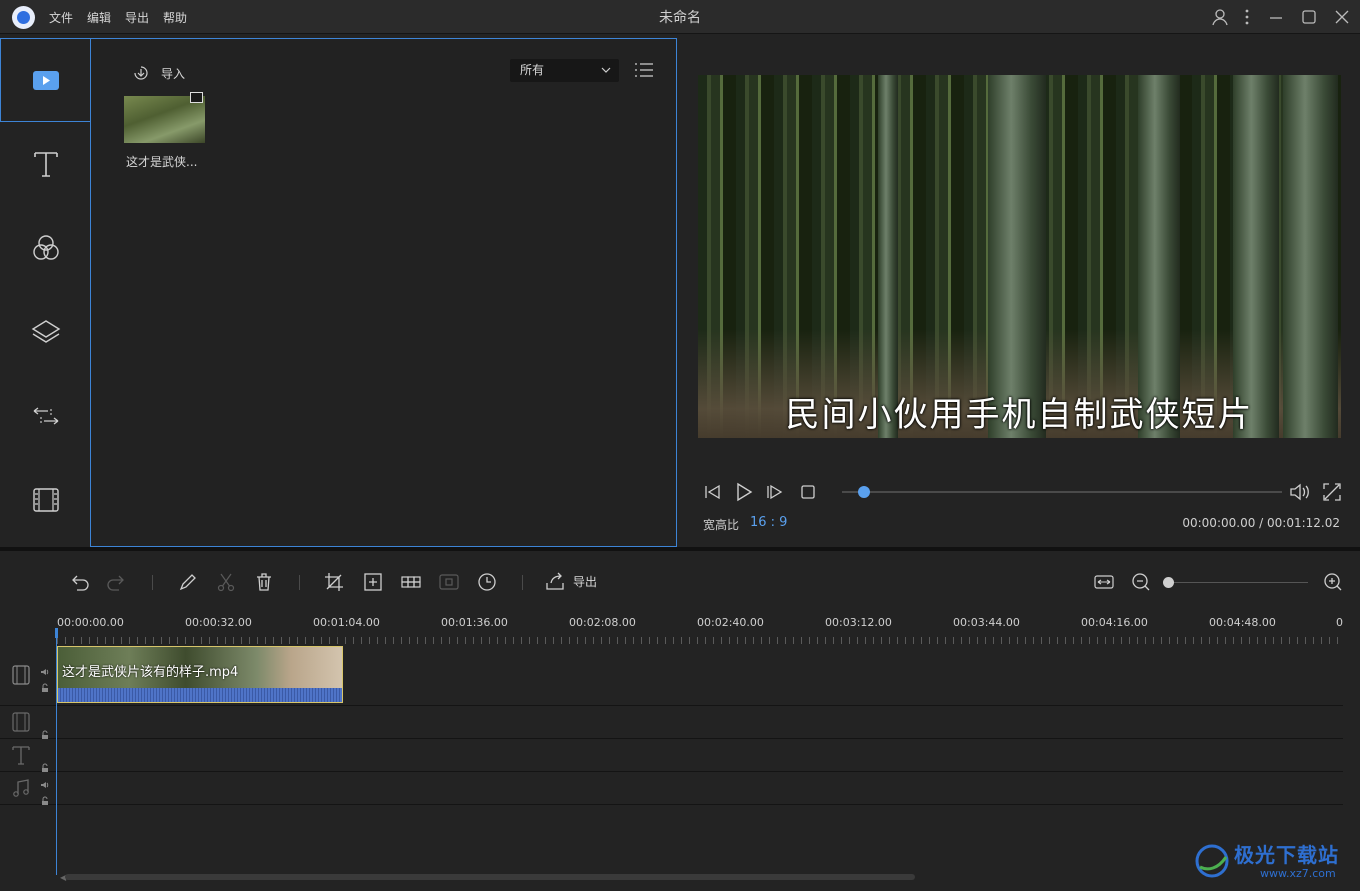 This screenshot has width=1360, height=891. What do you see at coordinates (585, 581) in the screenshot?
I see `export-button-label: 导出` at bounding box center [585, 581].